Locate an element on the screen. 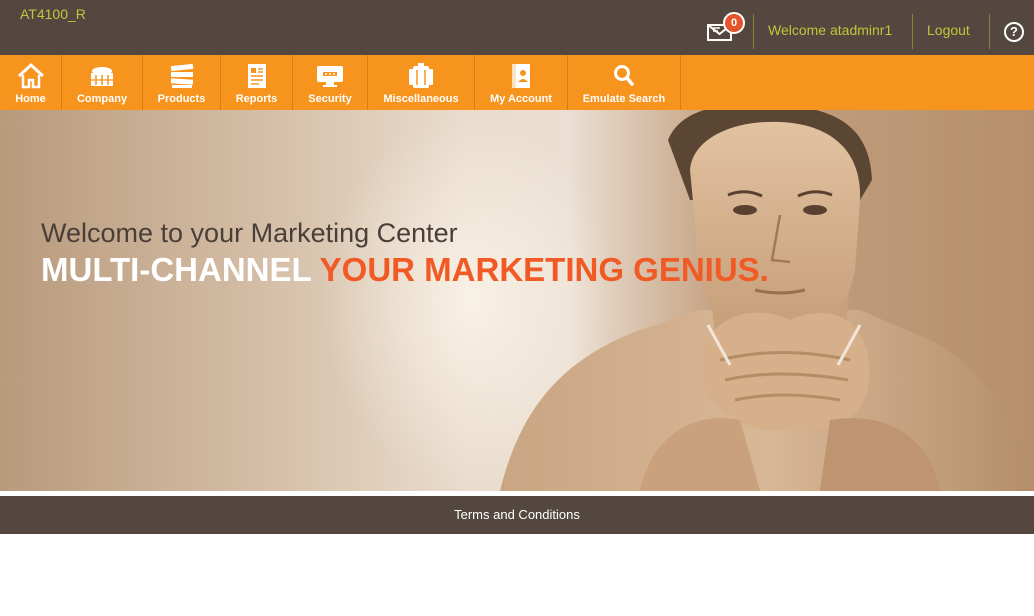  hero-tagline: MULTI-CHANNEL YOUR MARKETING GENIUS. is located at coordinates (405, 270).